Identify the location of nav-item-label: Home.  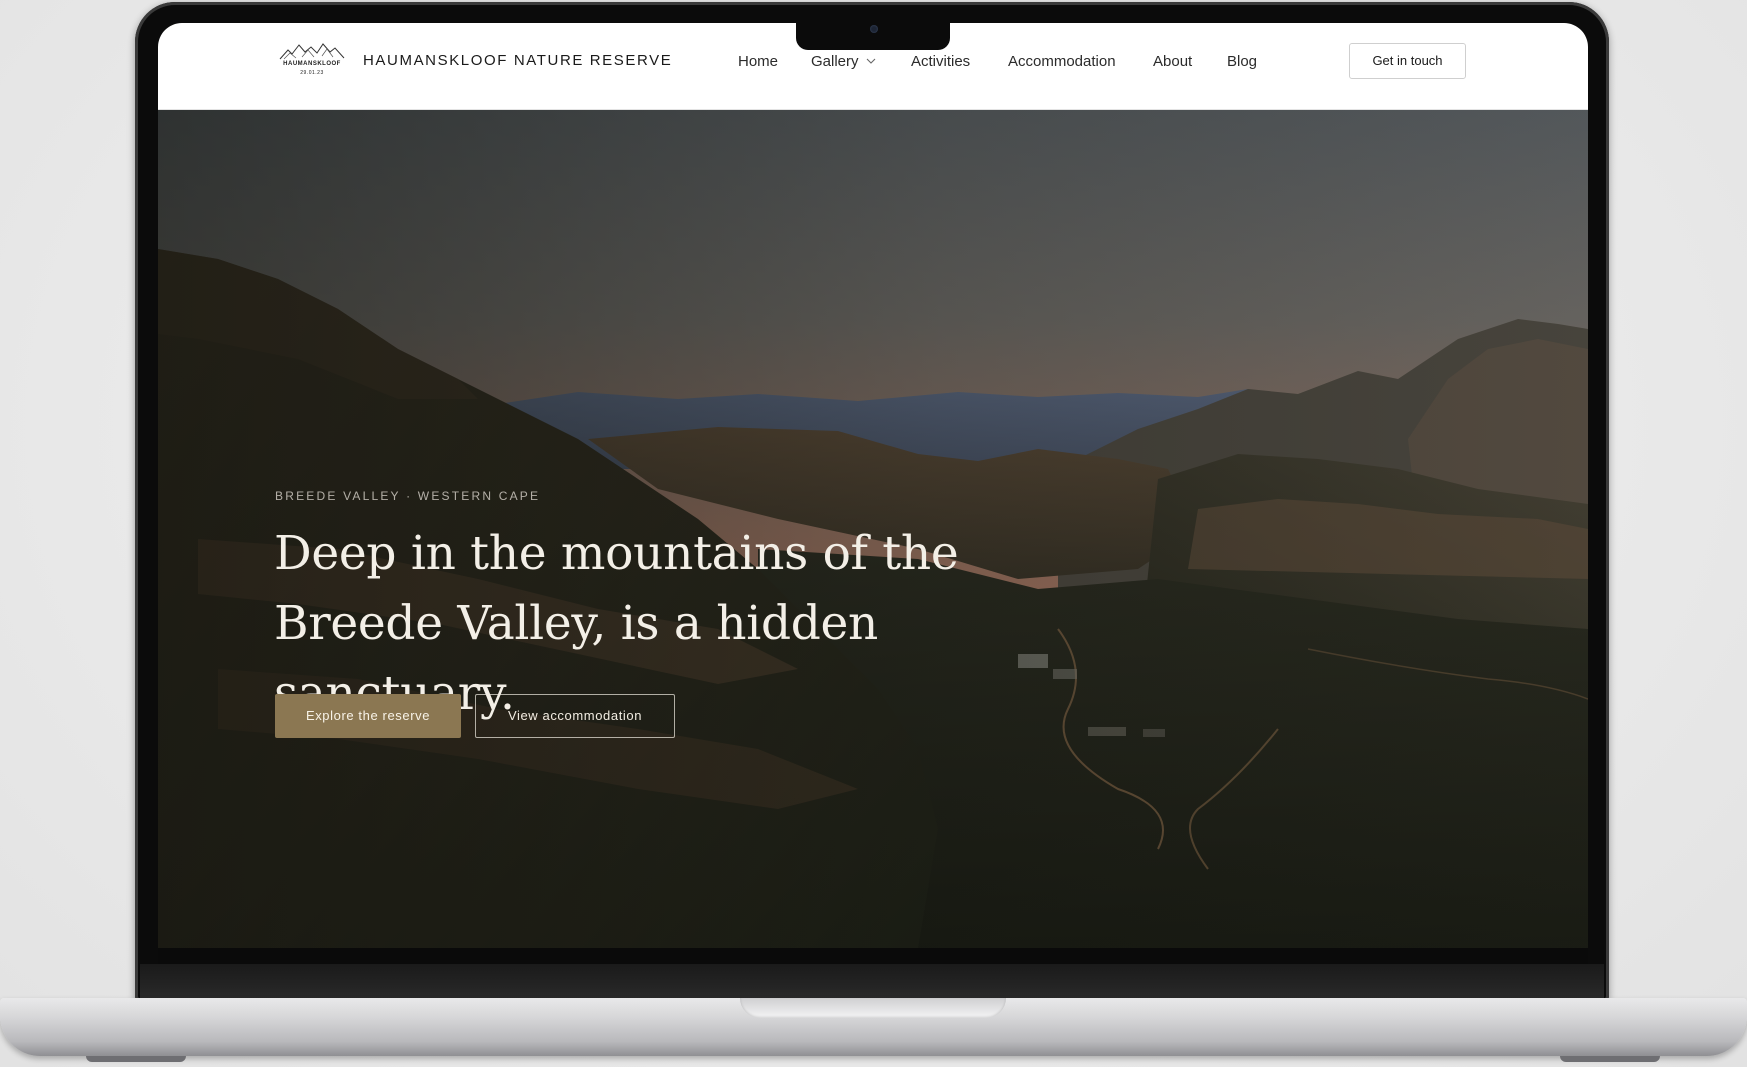
(758, 61).